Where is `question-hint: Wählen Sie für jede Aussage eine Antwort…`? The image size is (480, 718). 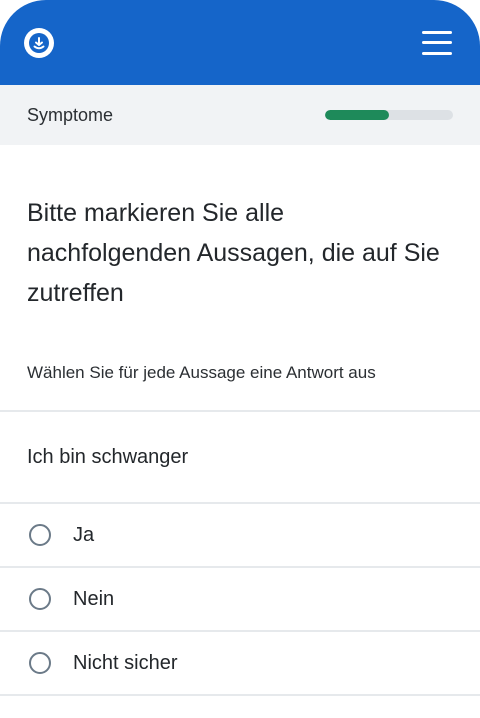 question-hint: Wählen Sie für jede Aussage eine Antwort… is located at coordinates (201, 372).